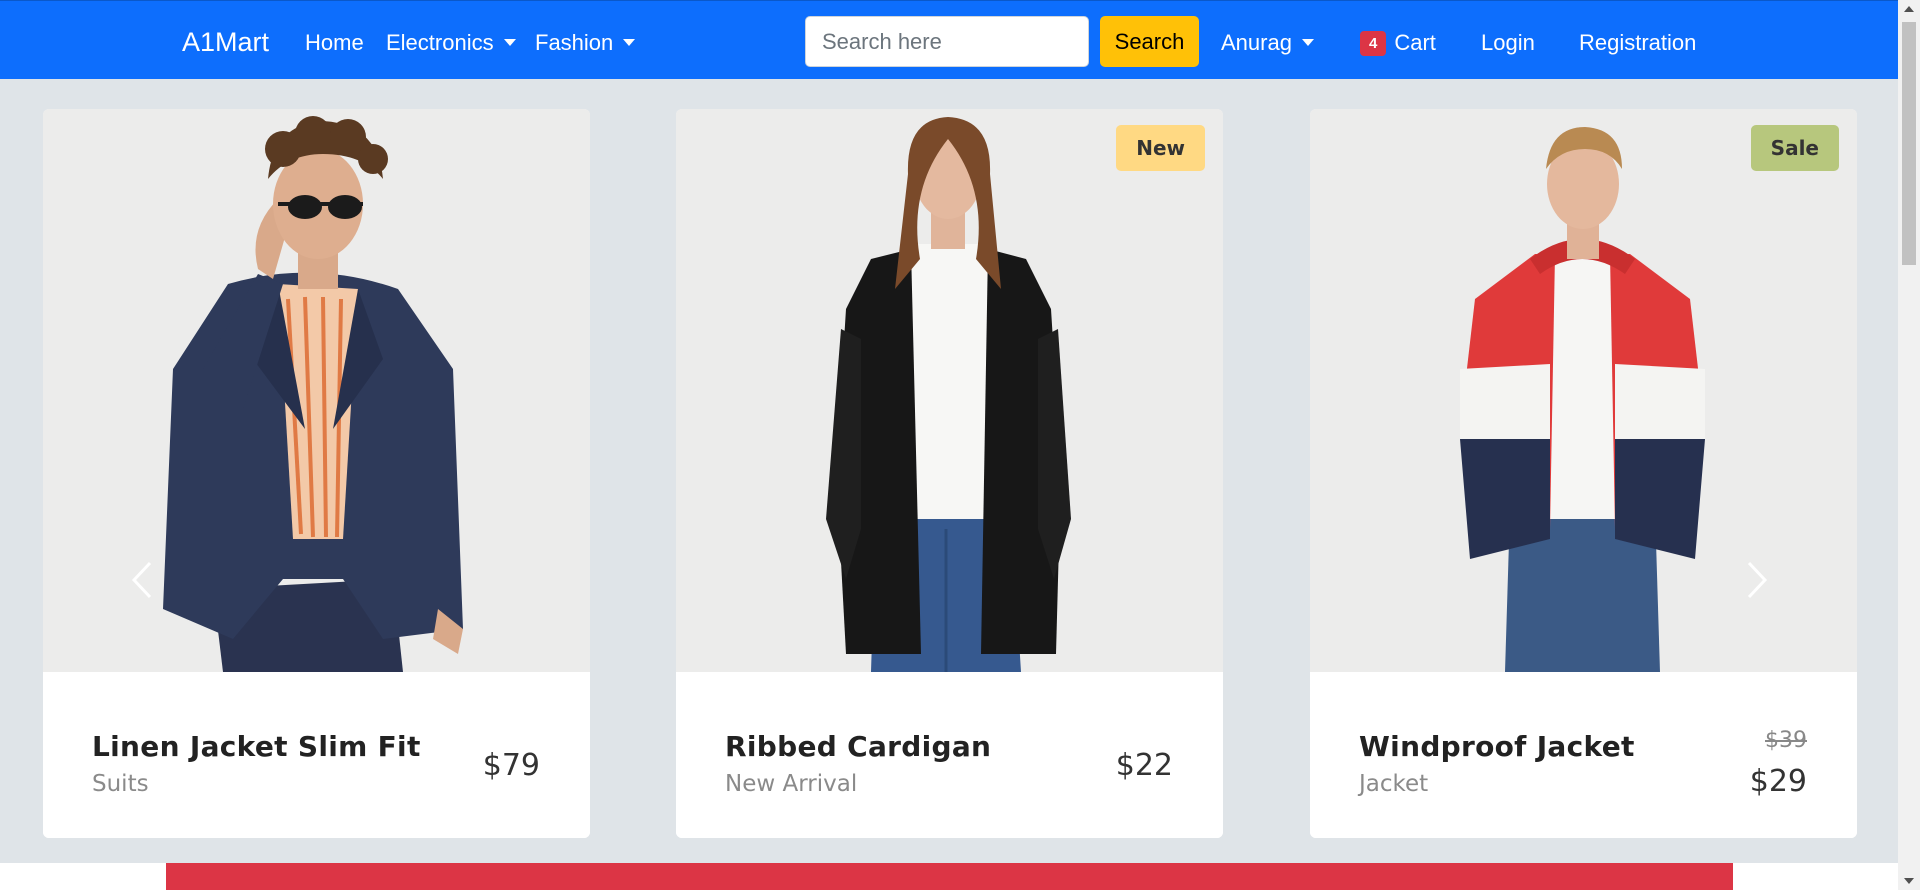  Describe the element at coordinates (120, 784) in the screenshot. I see `product-category: Suits` at that location.